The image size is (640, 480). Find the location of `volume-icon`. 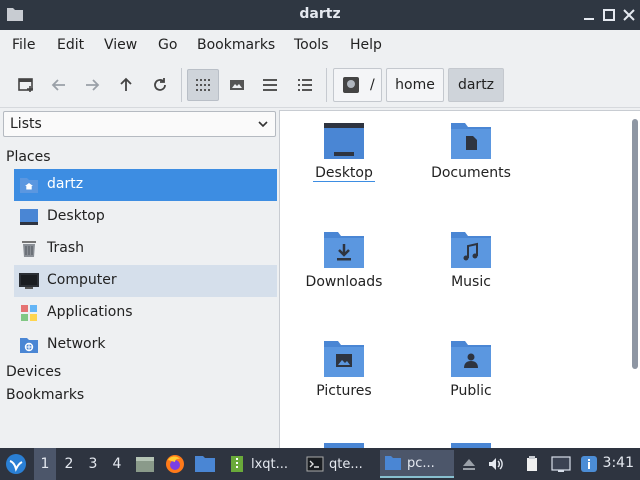

volume-icon is located at coordinates (496, 464).